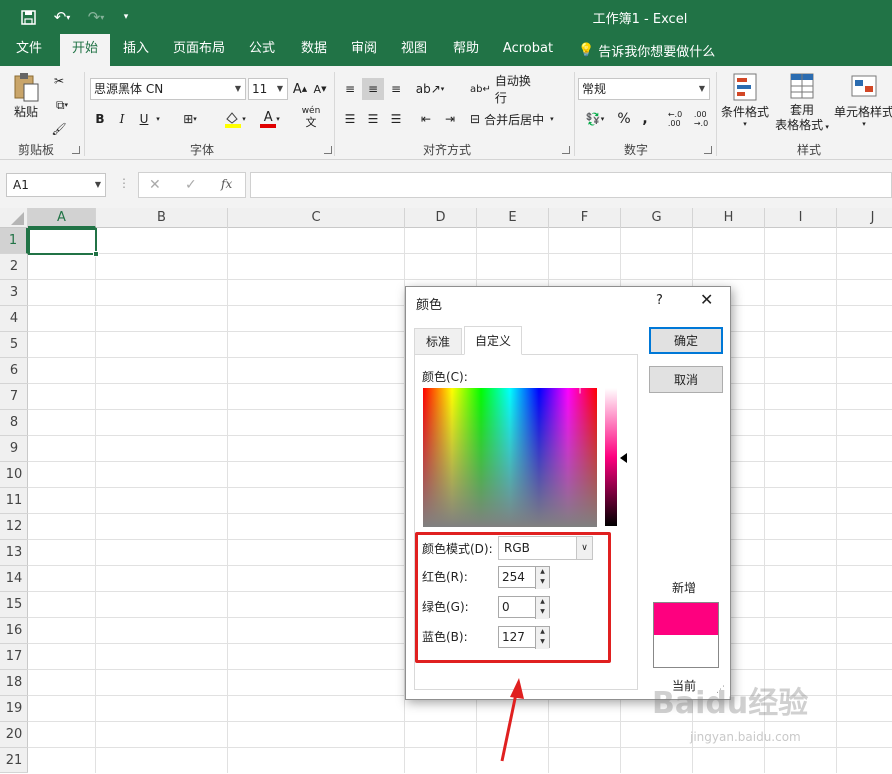 The height and width of the screenshot is (774, 892). Describe the element at coordinates (155, 185) in the screenshot. I see `cancel-icon: ✕` at that location.